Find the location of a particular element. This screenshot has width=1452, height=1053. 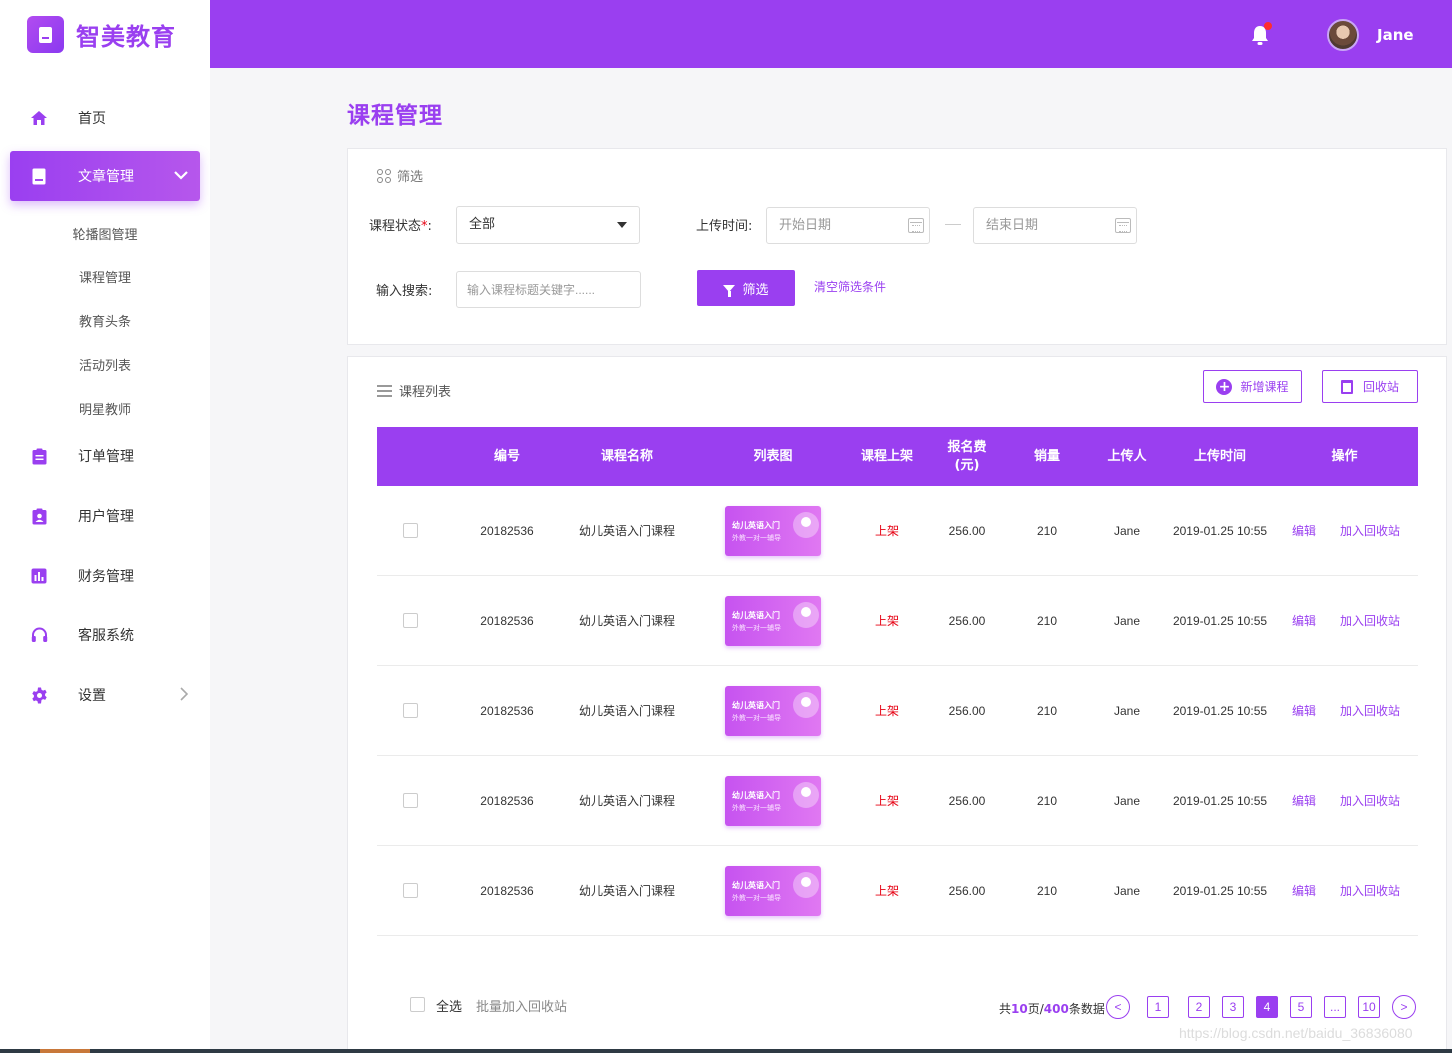

filter-button: 筛选 is located at coordinates (746, 288).